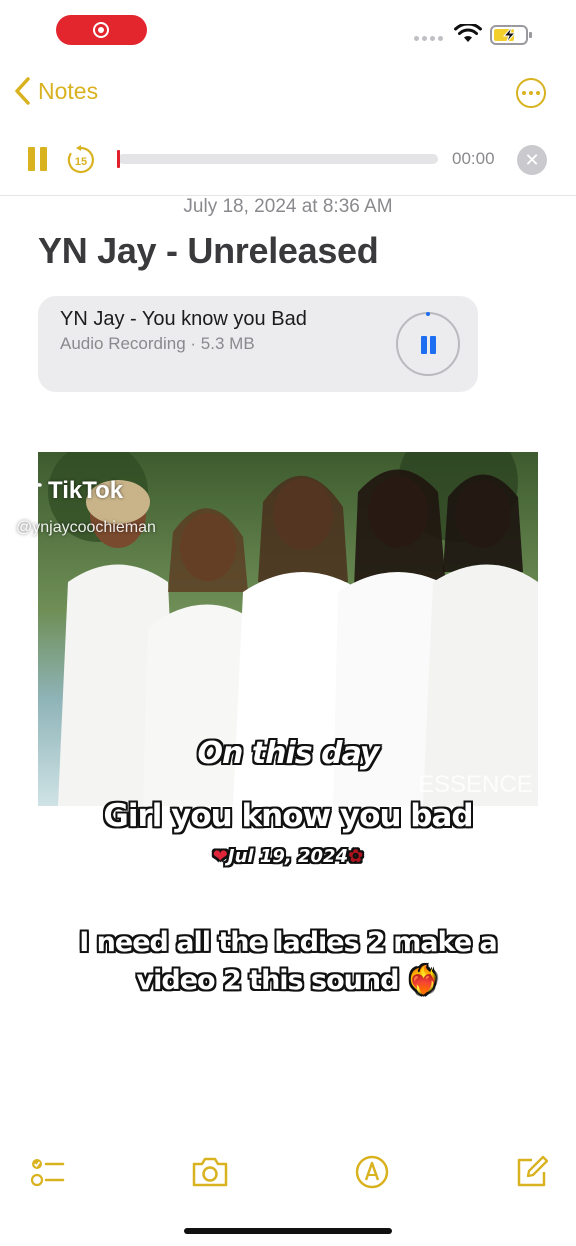 This screenshot has height=1246, width=576. Describe the element at coordinates (428, 344) in the screenshot. I see `attachment-pause-button` at that location.